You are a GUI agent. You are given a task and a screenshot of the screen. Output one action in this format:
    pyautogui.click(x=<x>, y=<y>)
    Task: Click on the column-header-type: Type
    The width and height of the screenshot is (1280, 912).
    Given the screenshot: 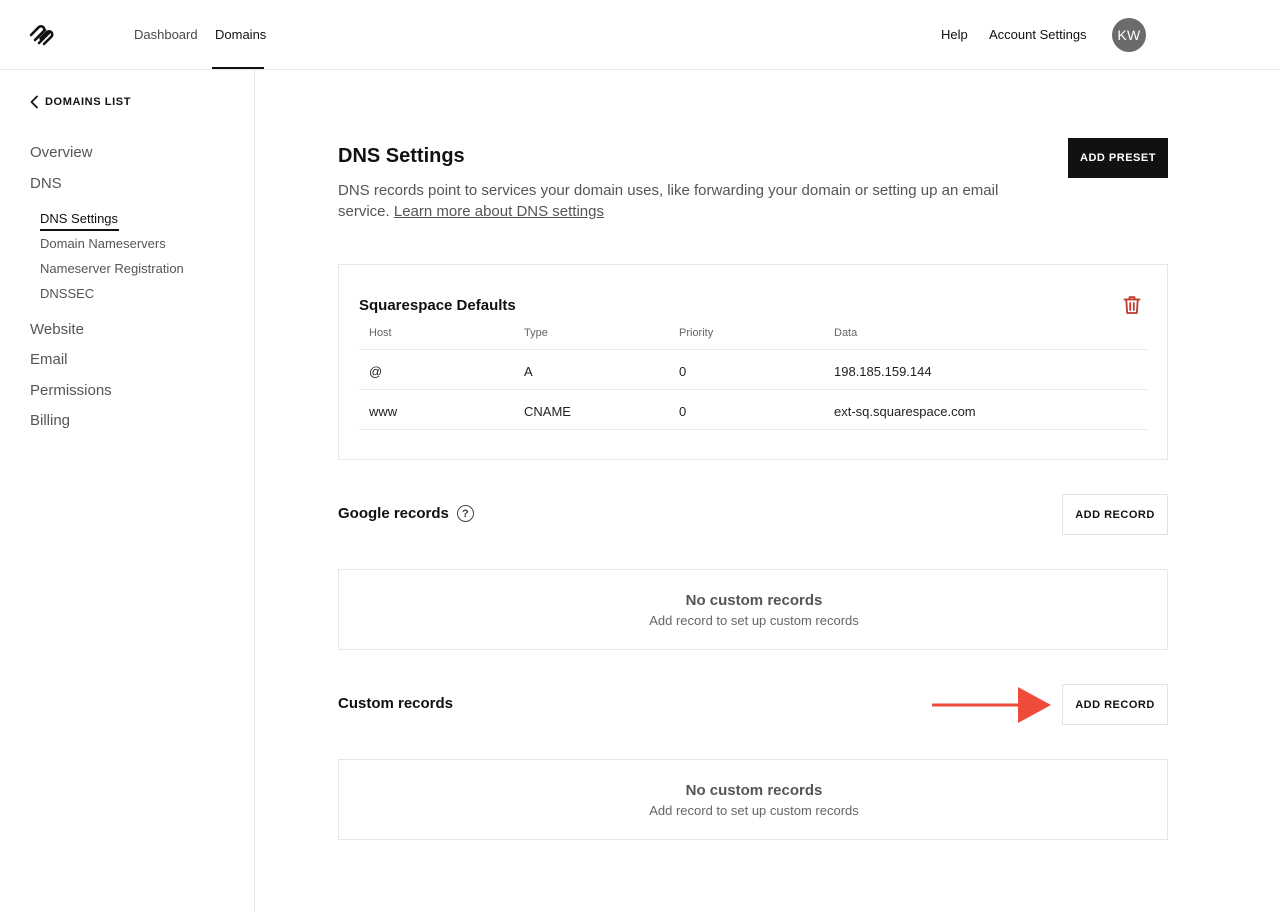 What is the action you would take?
    pyautogui.click(x=536, y=333)
    